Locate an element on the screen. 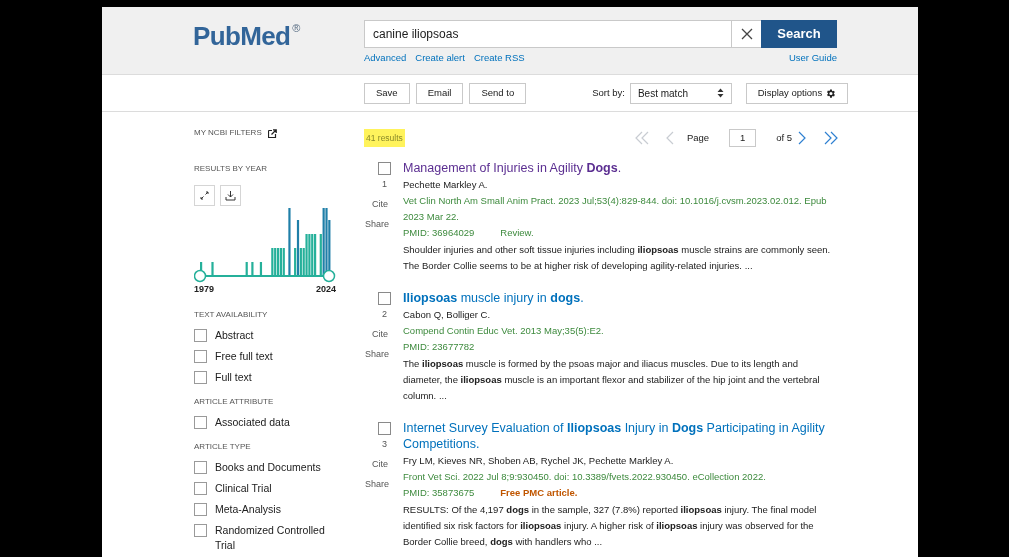 The width and height of the screenshot is (1009, 557). section-heading: TEXT AVAILABILITY is located at coordinates (231, 314).